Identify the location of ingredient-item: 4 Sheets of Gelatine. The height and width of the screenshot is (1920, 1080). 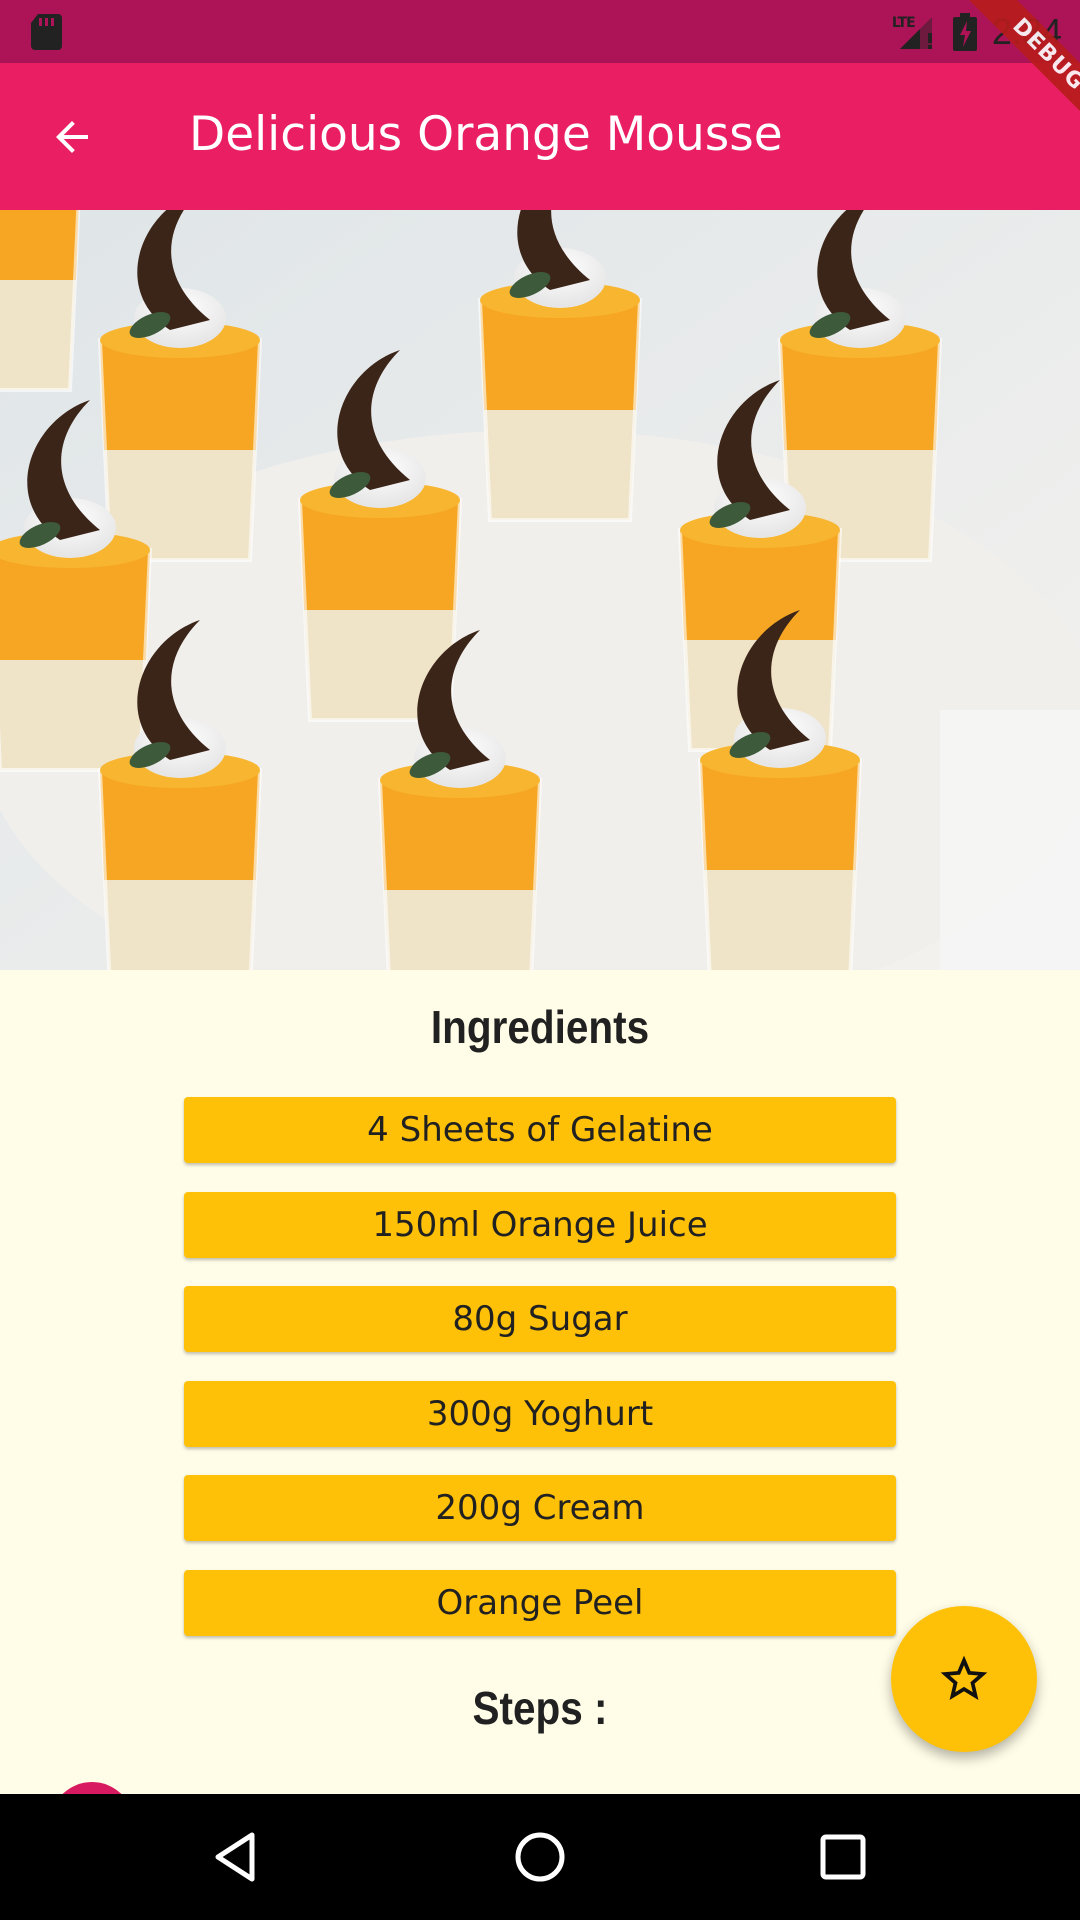
(540, 1130).